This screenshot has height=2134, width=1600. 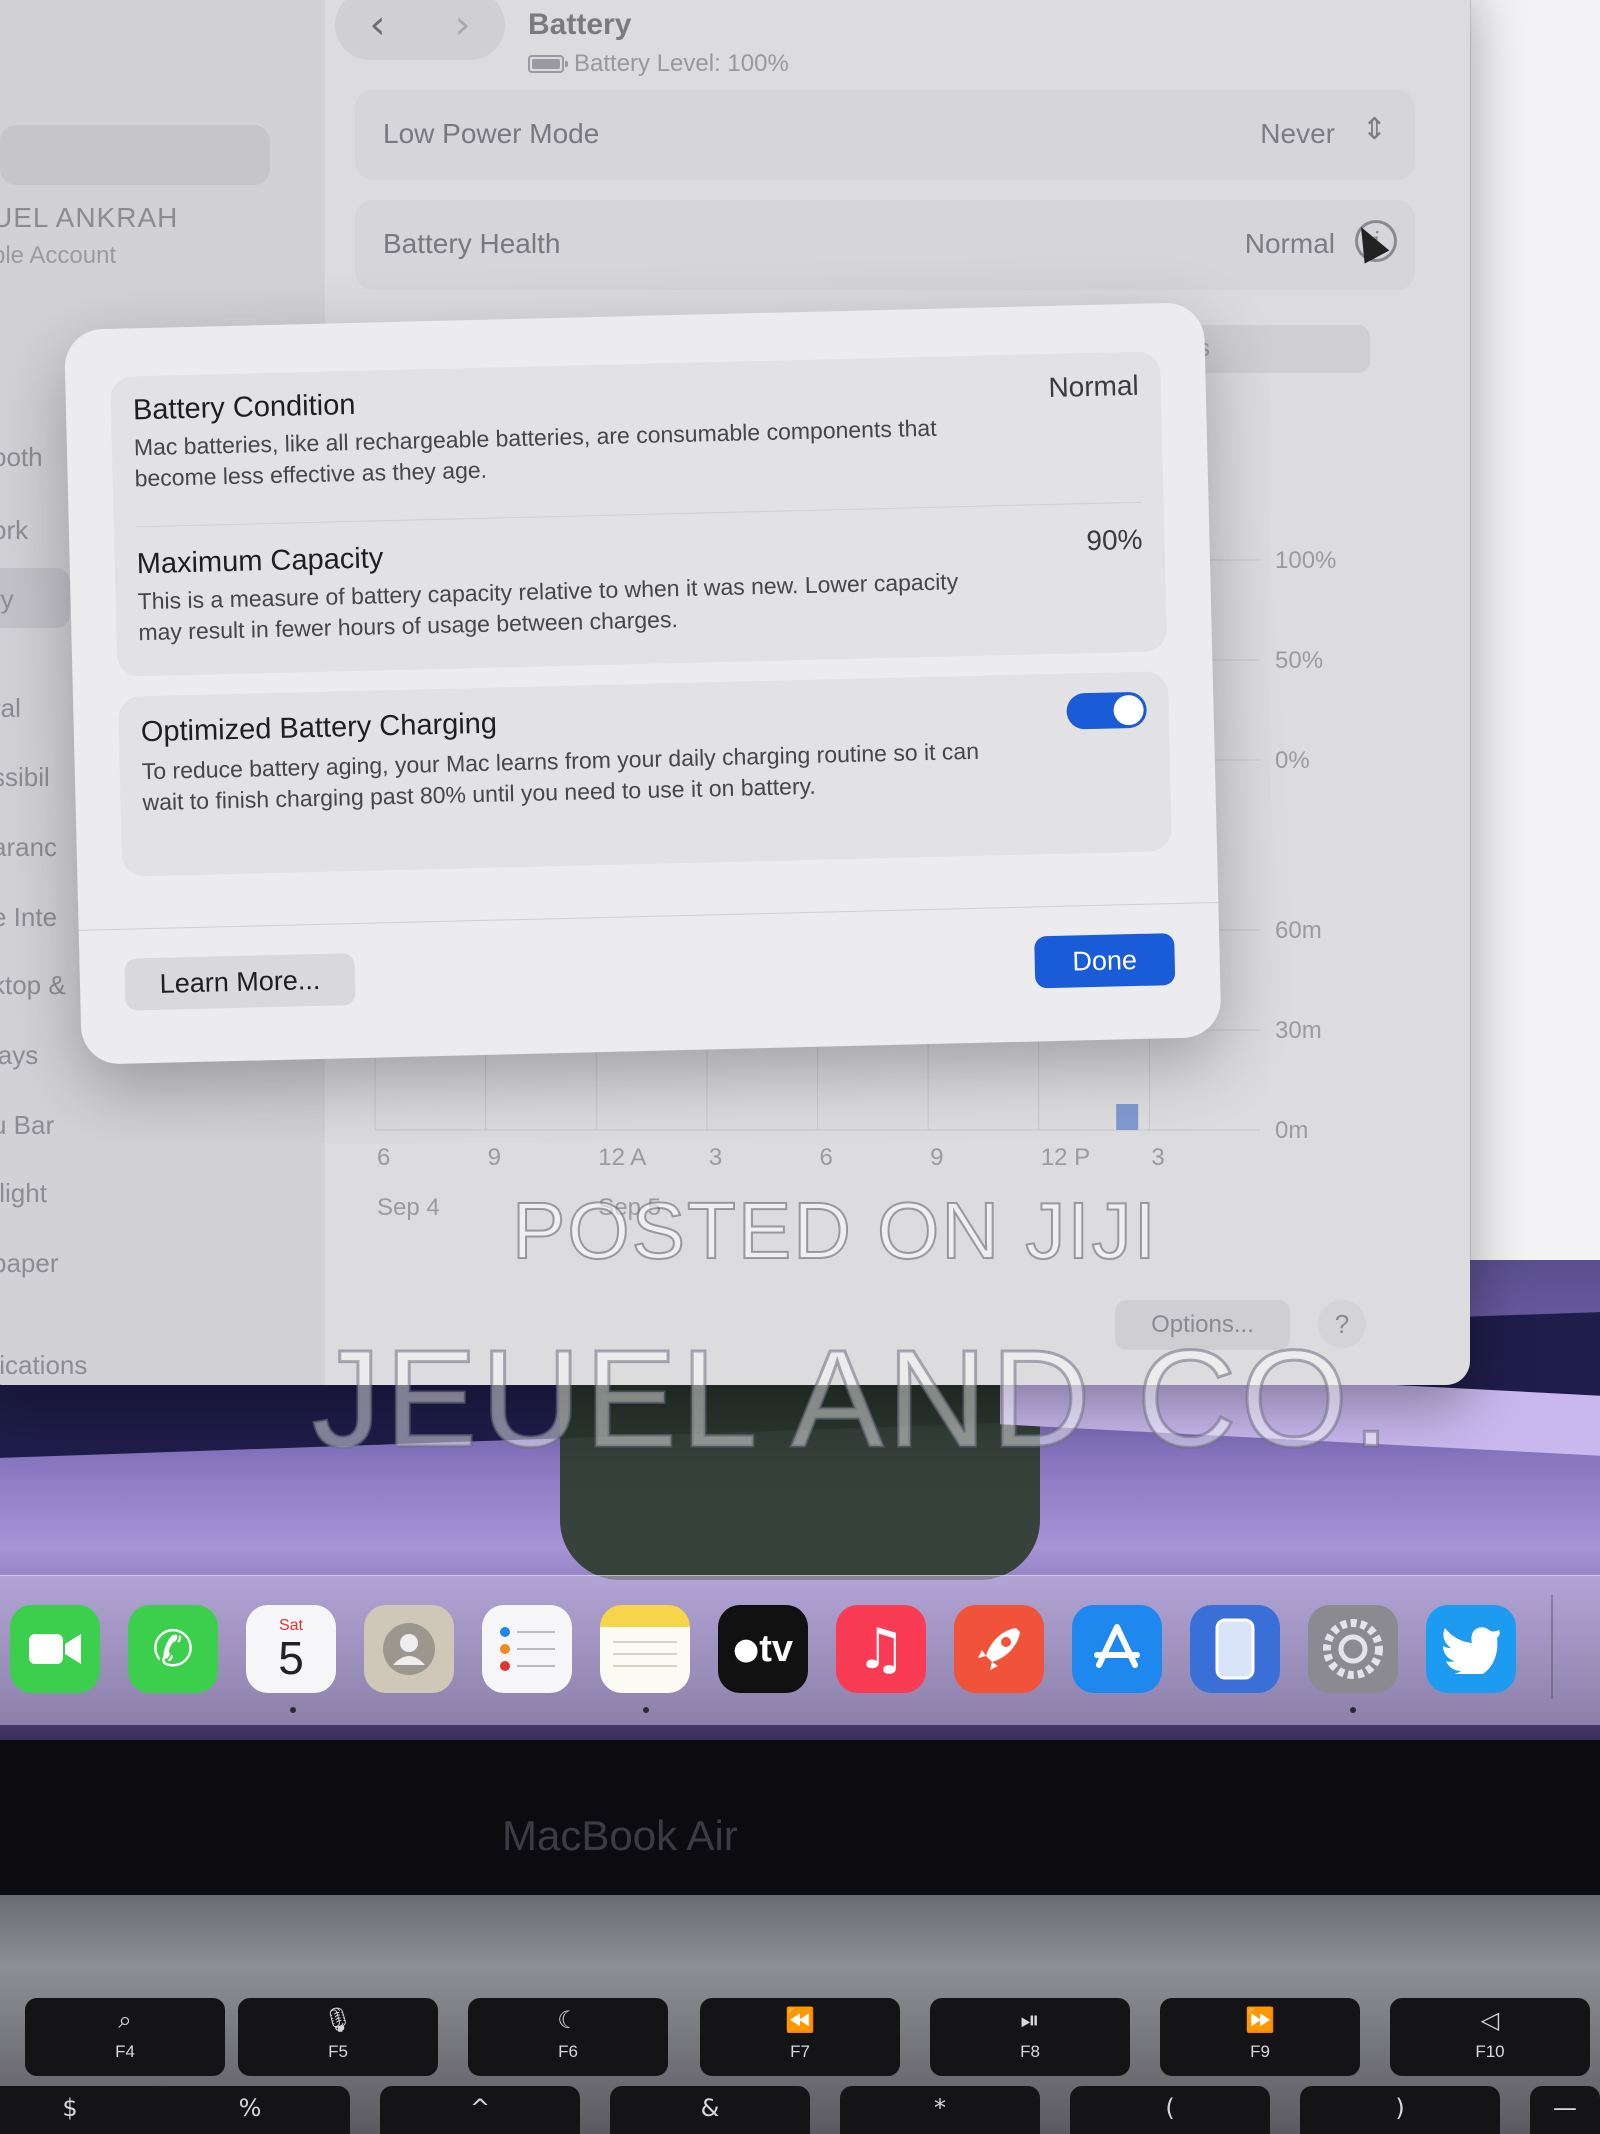 What do you see at coordinates (33, 985) in the screenshot?
I see `sidebar-item-desktop-dock: ktop &` at bounding box center [33, 985].